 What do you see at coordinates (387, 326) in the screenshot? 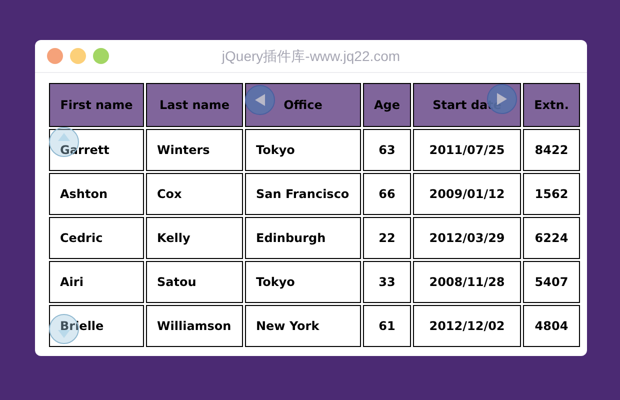
I see `table-cell: 61` at bounding box center [387, 326].